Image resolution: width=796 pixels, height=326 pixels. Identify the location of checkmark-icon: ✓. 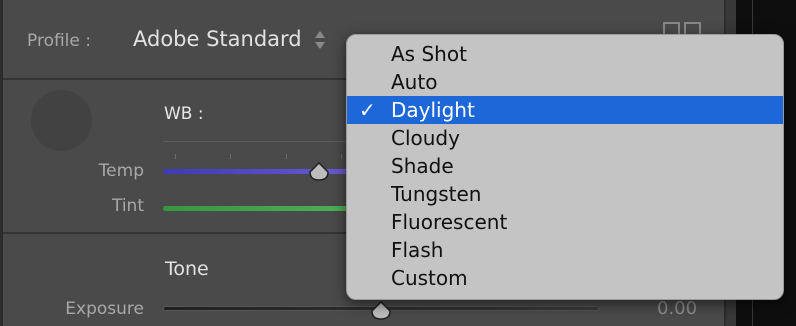
(367, 110).